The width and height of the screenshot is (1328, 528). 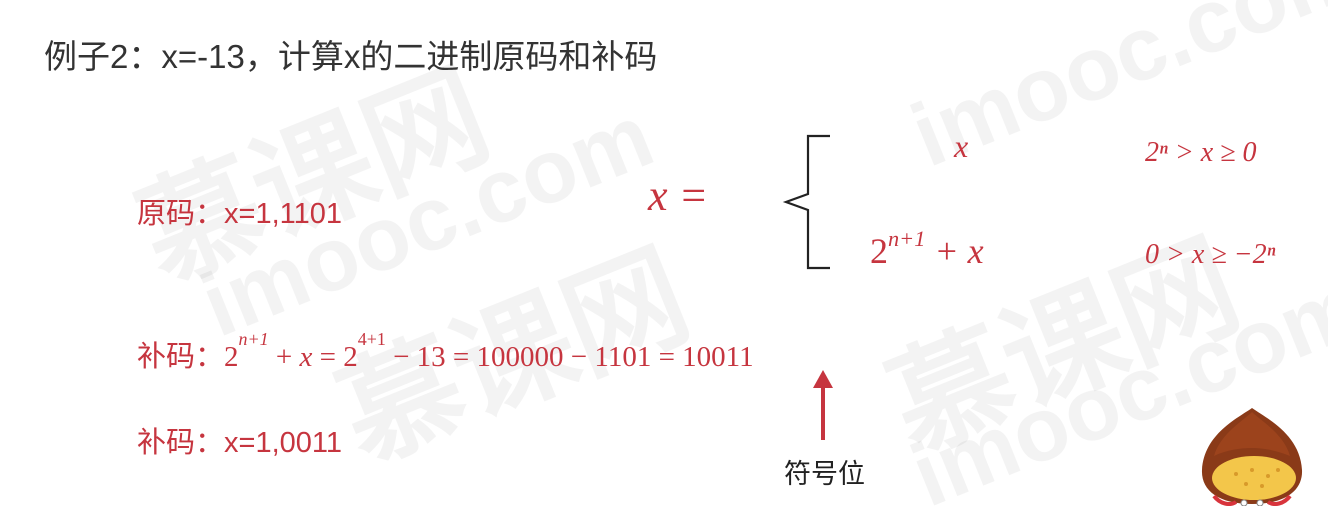 What do you see at coordinates (284, 357) in the screenshot?
I see `formula-plus: +` at bounding box center [284, 357].